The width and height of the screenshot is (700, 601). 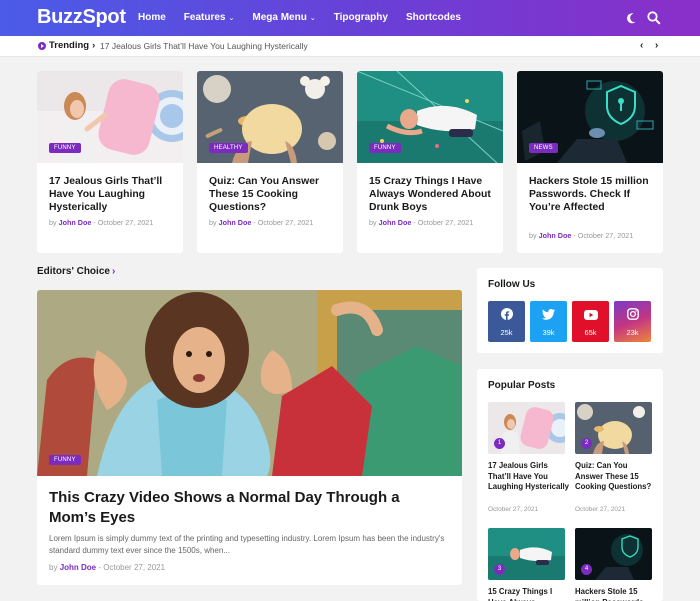 I want to click on rank-badge: 3, so click(x=499, y=569).